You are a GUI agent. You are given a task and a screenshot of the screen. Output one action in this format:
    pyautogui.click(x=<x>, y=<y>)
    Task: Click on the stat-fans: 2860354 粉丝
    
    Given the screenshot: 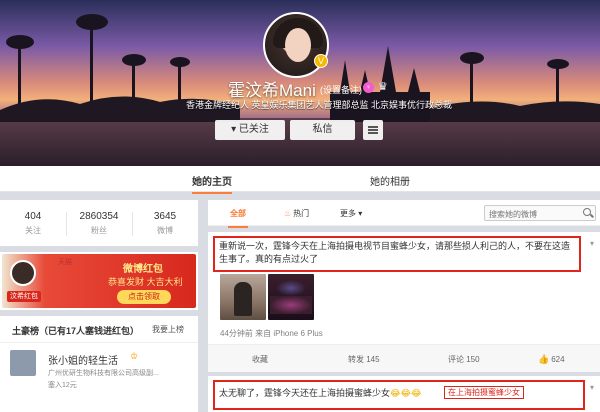 What is the action you would take?
    pyautogui.click(x=99, y=223)
    